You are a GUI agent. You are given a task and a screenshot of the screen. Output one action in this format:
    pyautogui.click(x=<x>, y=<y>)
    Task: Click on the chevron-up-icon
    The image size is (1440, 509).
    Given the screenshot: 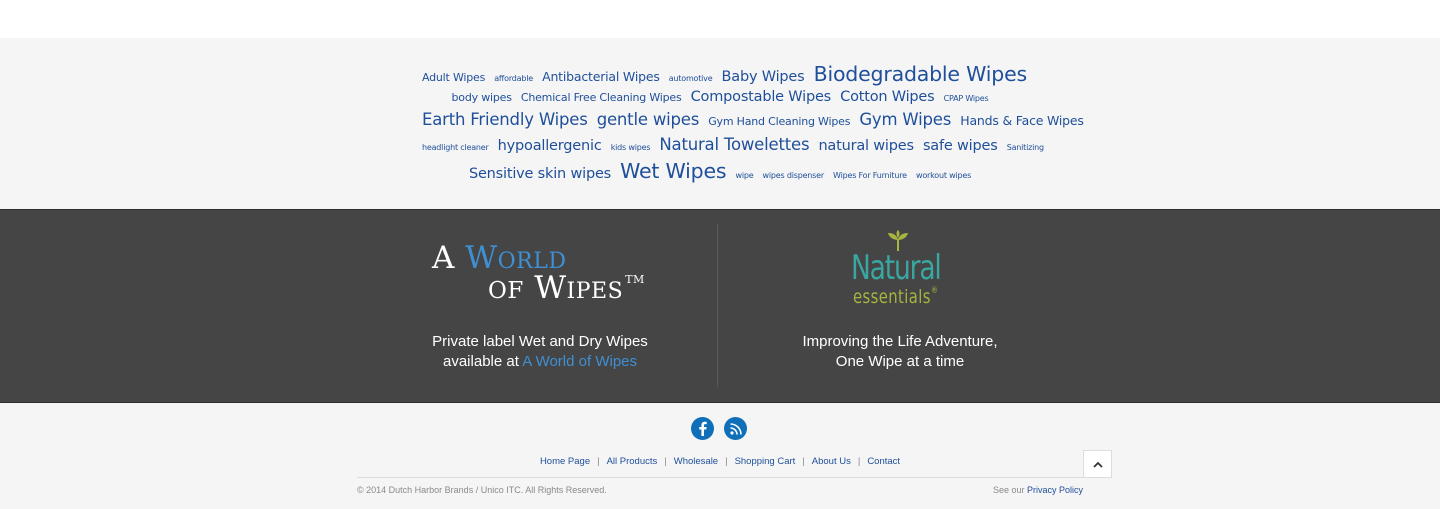 What is the action you would take?
    pyautogui.click(x=1097, y=464)
    